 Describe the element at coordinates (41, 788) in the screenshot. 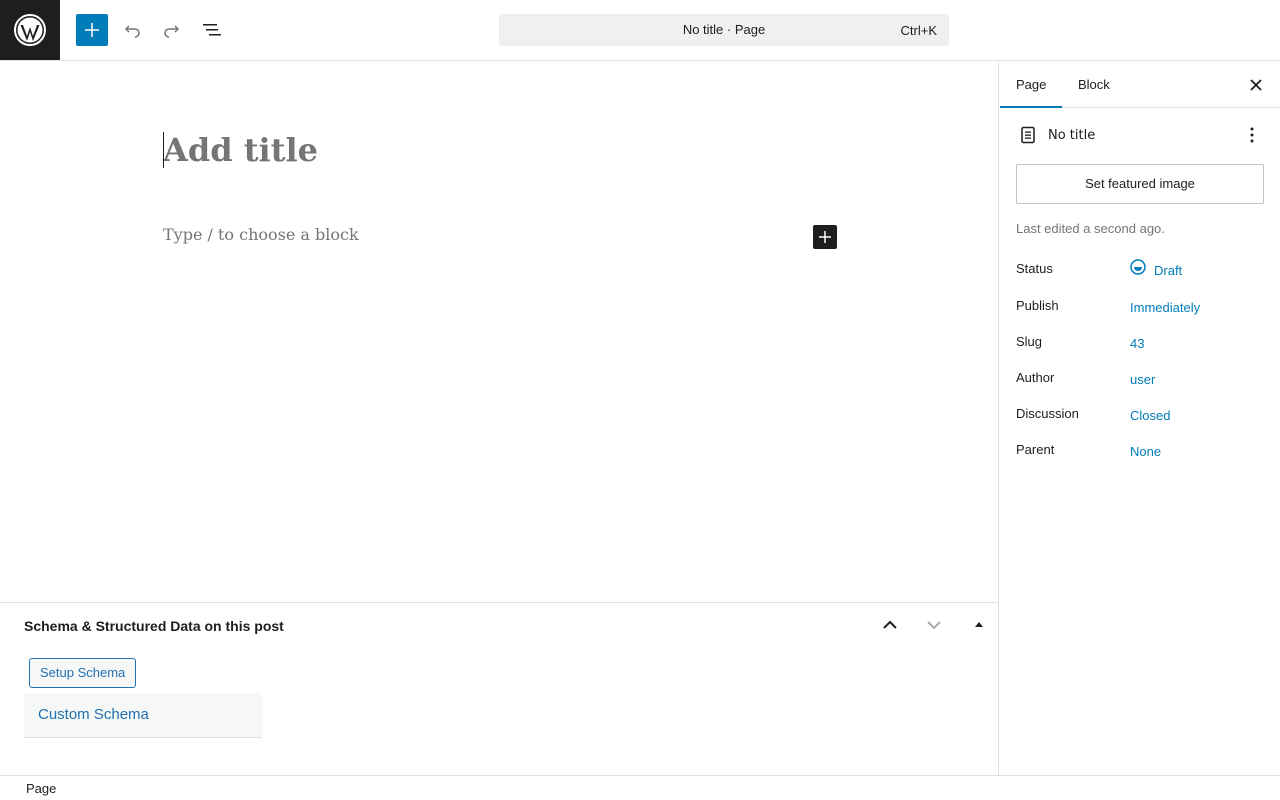

I see `breadcrumb-item: Page` at that location.